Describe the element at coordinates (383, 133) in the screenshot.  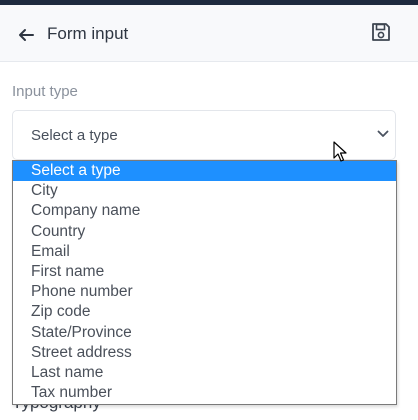
I see `chevron-down-icon` at that location.